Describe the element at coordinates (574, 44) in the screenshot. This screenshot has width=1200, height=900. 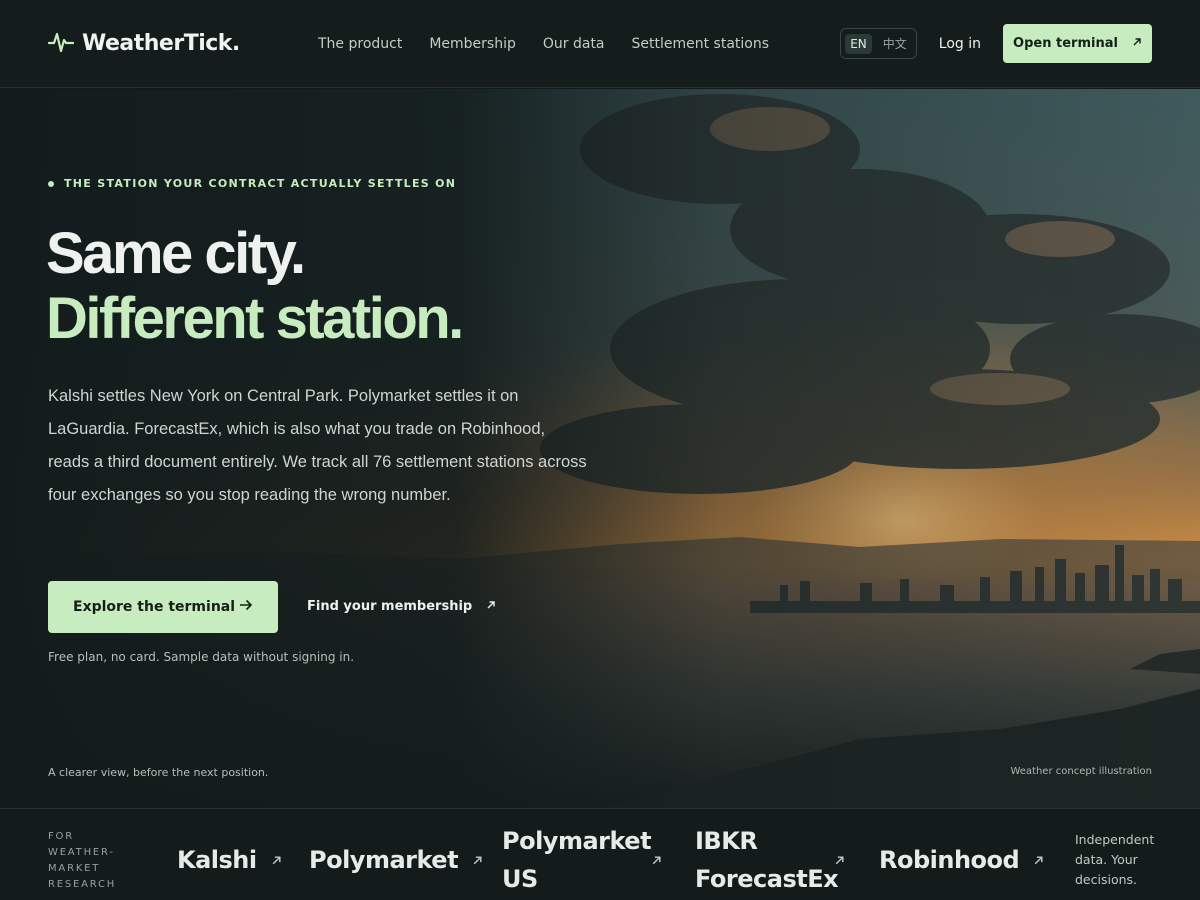
I see `nav-link-data: Our data` at that location.